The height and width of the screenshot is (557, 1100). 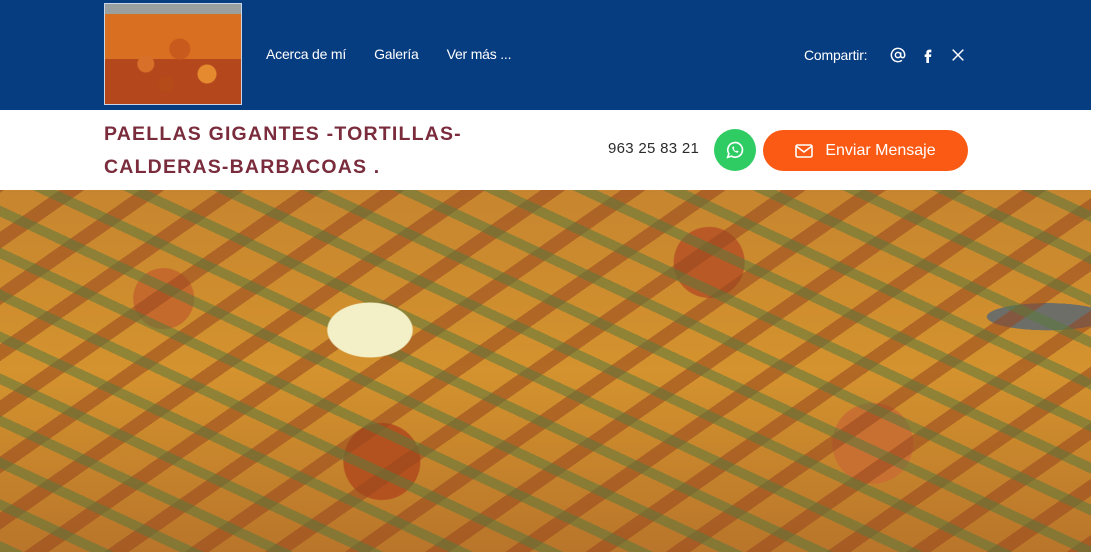 I want to click on send-message-label: Enviar Mensaje, so click(x=880, y=150).